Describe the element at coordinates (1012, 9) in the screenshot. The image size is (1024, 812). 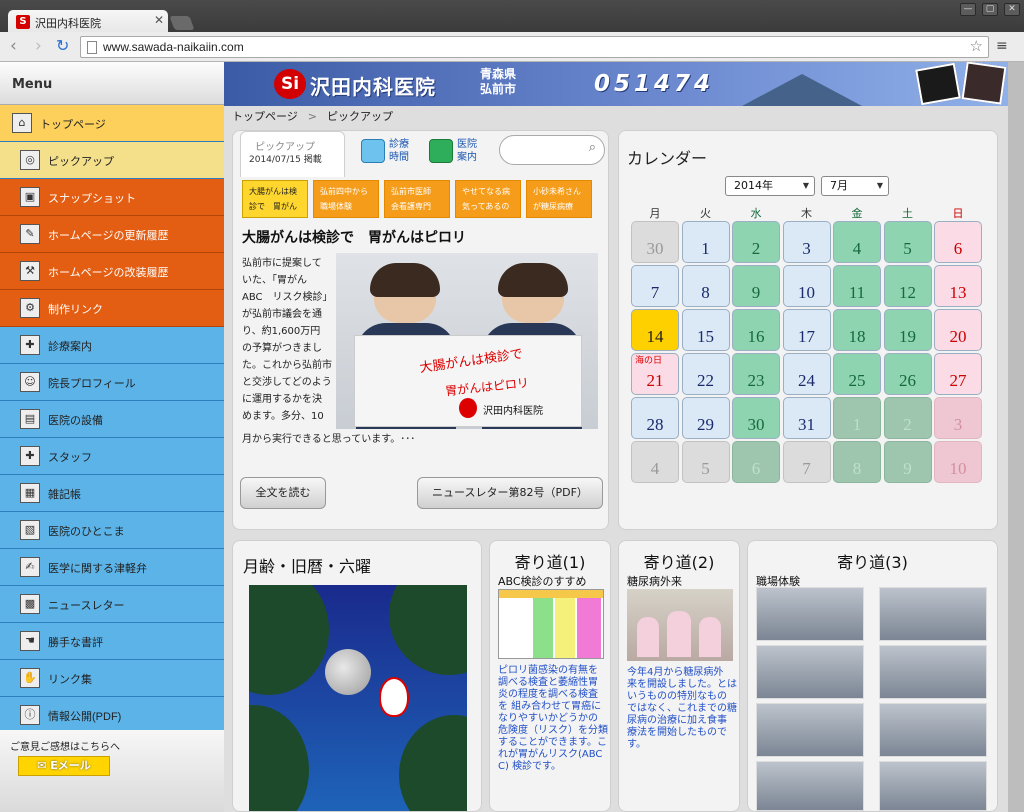
I see `close-window-button: ✕` at that location.